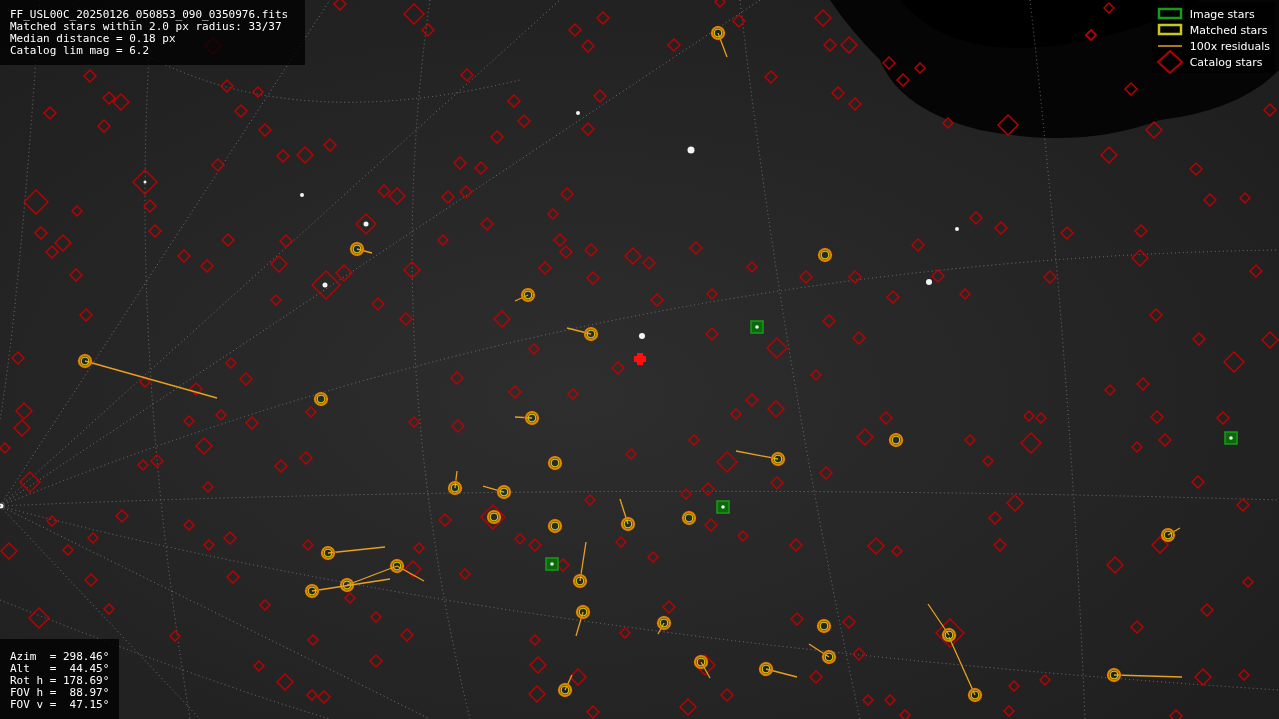 This screenshot has height=719, width=1279. I want to click on matched-star-swatch-icon, so click(1169, 30).